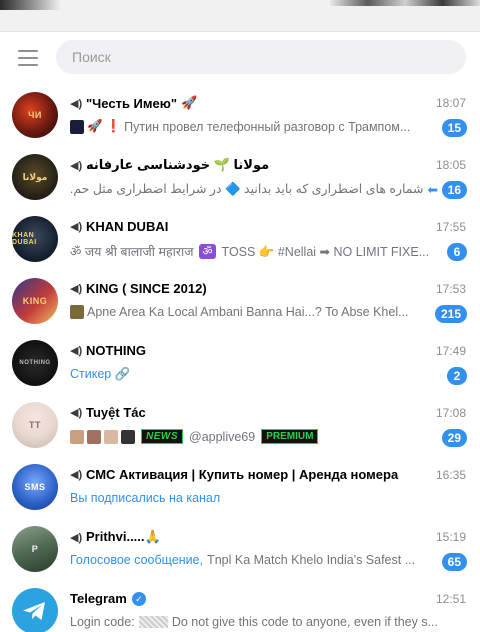  What do you see at coordinates (146, 288) in the screenshot?
I see `chat-title-text: KING ( SINCE 2012)` at bounding box center [146, 288].